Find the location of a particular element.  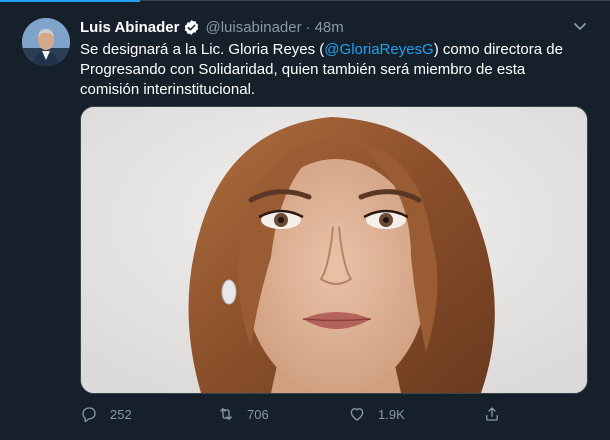

retweet-count: 706 is located at coordinates (258, 414).